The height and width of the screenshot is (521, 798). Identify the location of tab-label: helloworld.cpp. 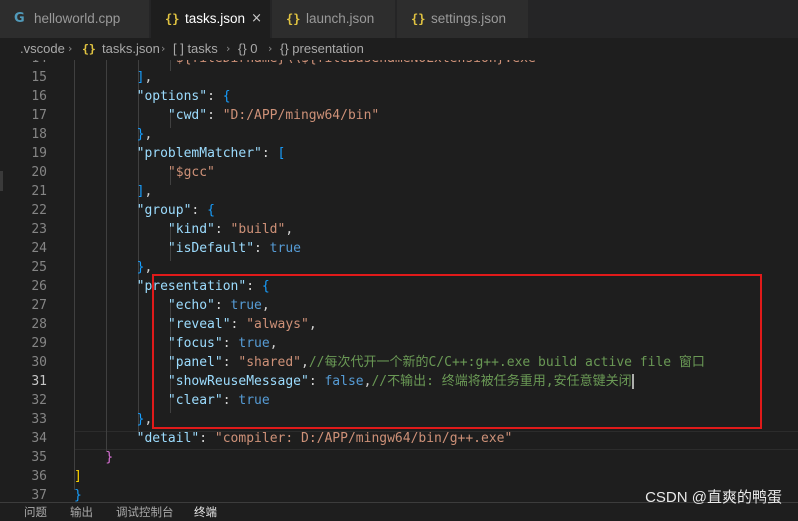
(77, 18).